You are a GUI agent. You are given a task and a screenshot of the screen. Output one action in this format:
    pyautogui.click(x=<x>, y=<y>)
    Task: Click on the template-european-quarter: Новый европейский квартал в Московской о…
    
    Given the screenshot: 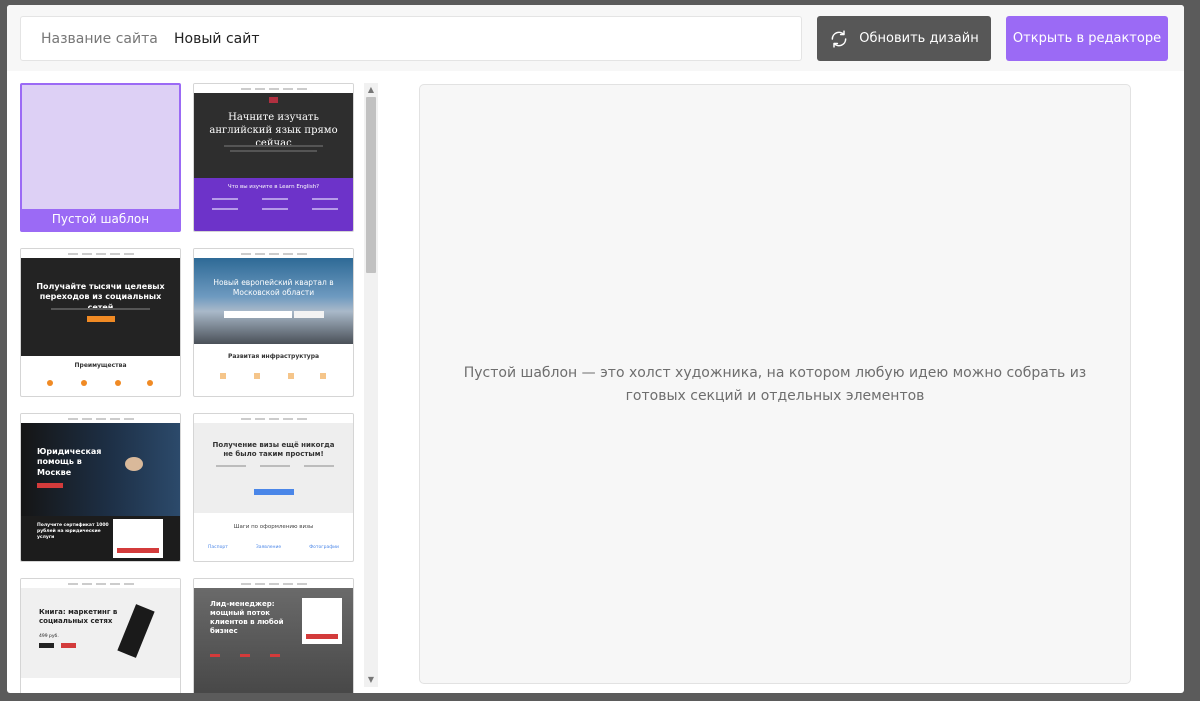 What is the action you would take?
    pyautogui.click(x=273, y=322)
    